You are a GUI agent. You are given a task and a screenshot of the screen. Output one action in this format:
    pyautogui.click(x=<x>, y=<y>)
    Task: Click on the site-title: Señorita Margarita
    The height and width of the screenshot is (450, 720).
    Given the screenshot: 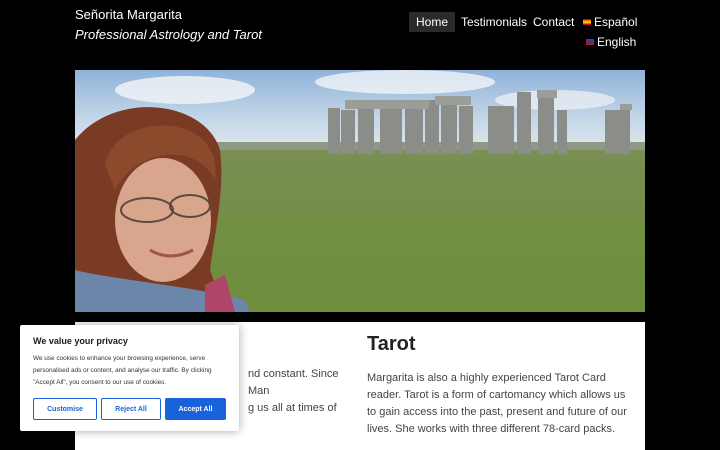 What is the action you would take?
    pyautogui.click(x=168, y=15)
    